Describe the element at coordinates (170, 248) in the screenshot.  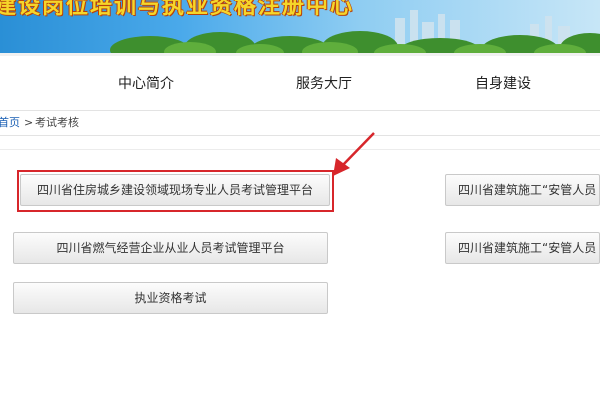
I see `platform-button-gas-staff-exam: 四川省燃气经营企业从业人员考试管理平台` at that location.